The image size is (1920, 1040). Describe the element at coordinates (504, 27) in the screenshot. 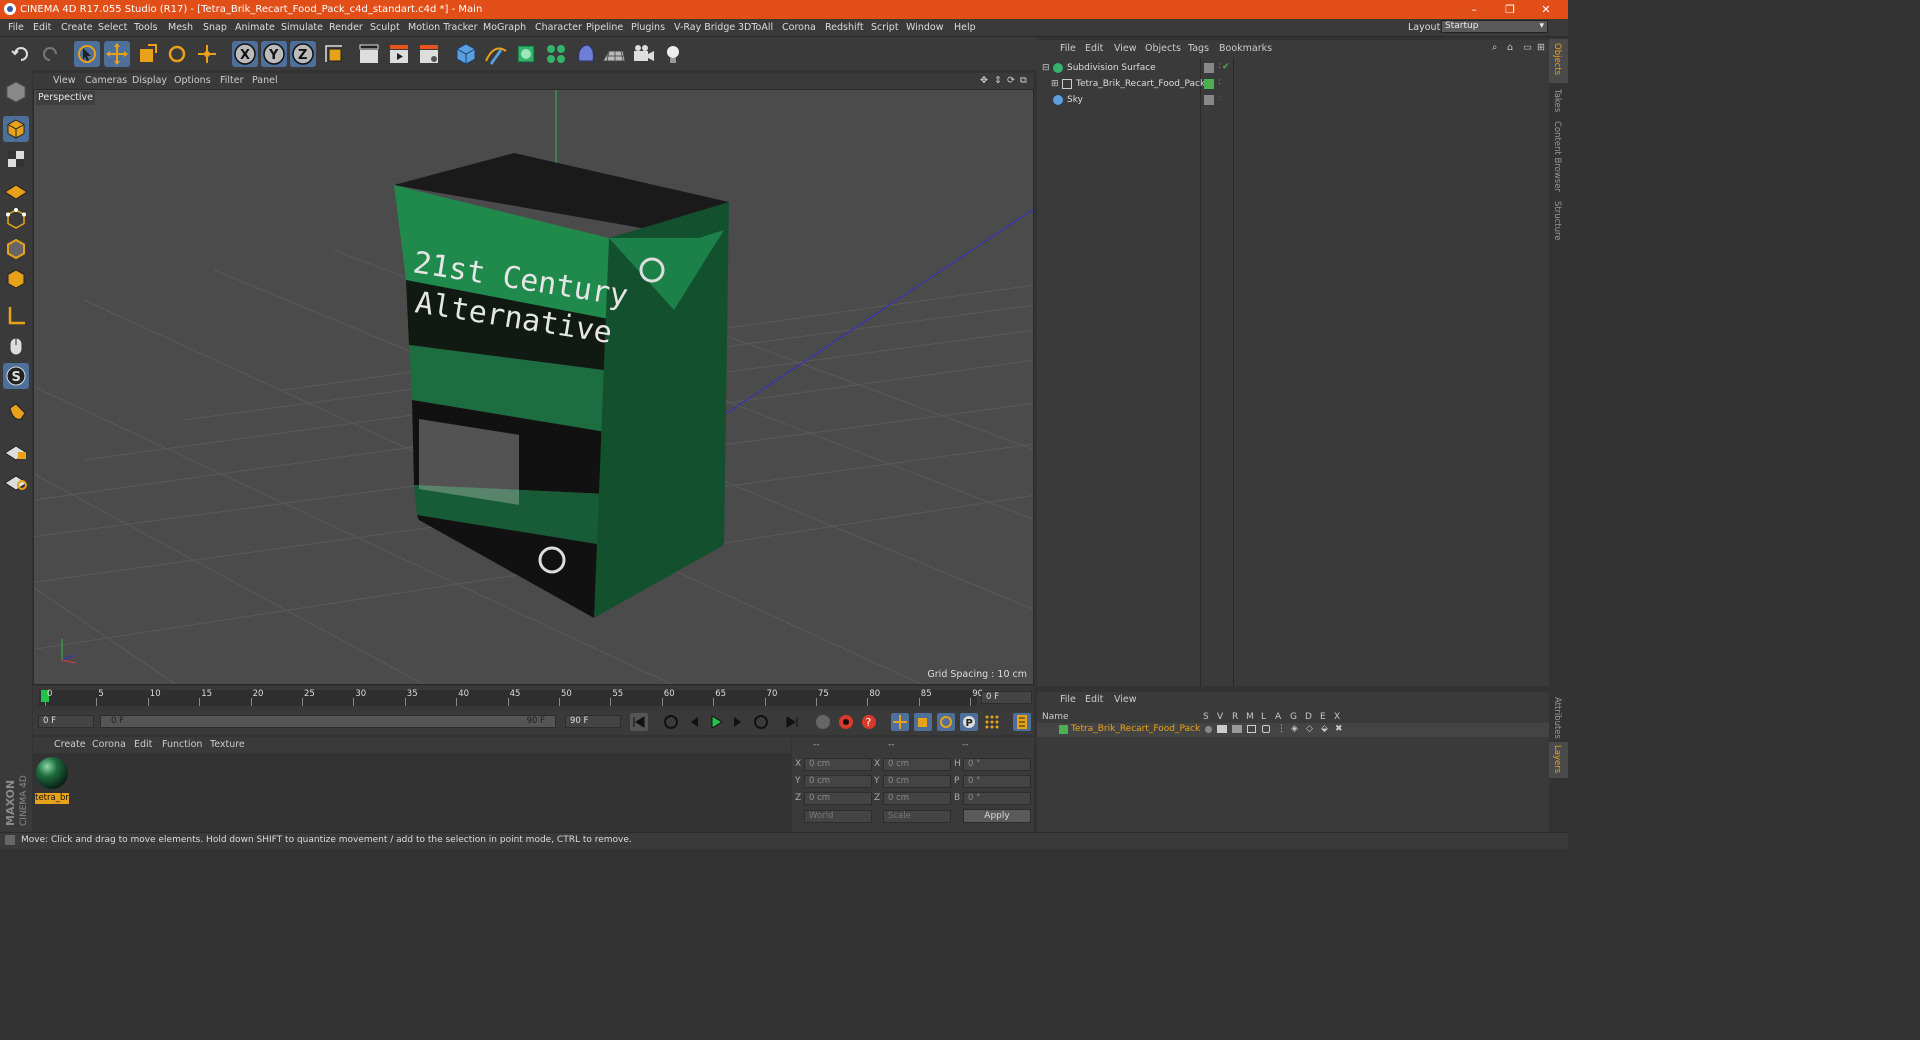

I see `menu-mograph: MoGraph` at that location.